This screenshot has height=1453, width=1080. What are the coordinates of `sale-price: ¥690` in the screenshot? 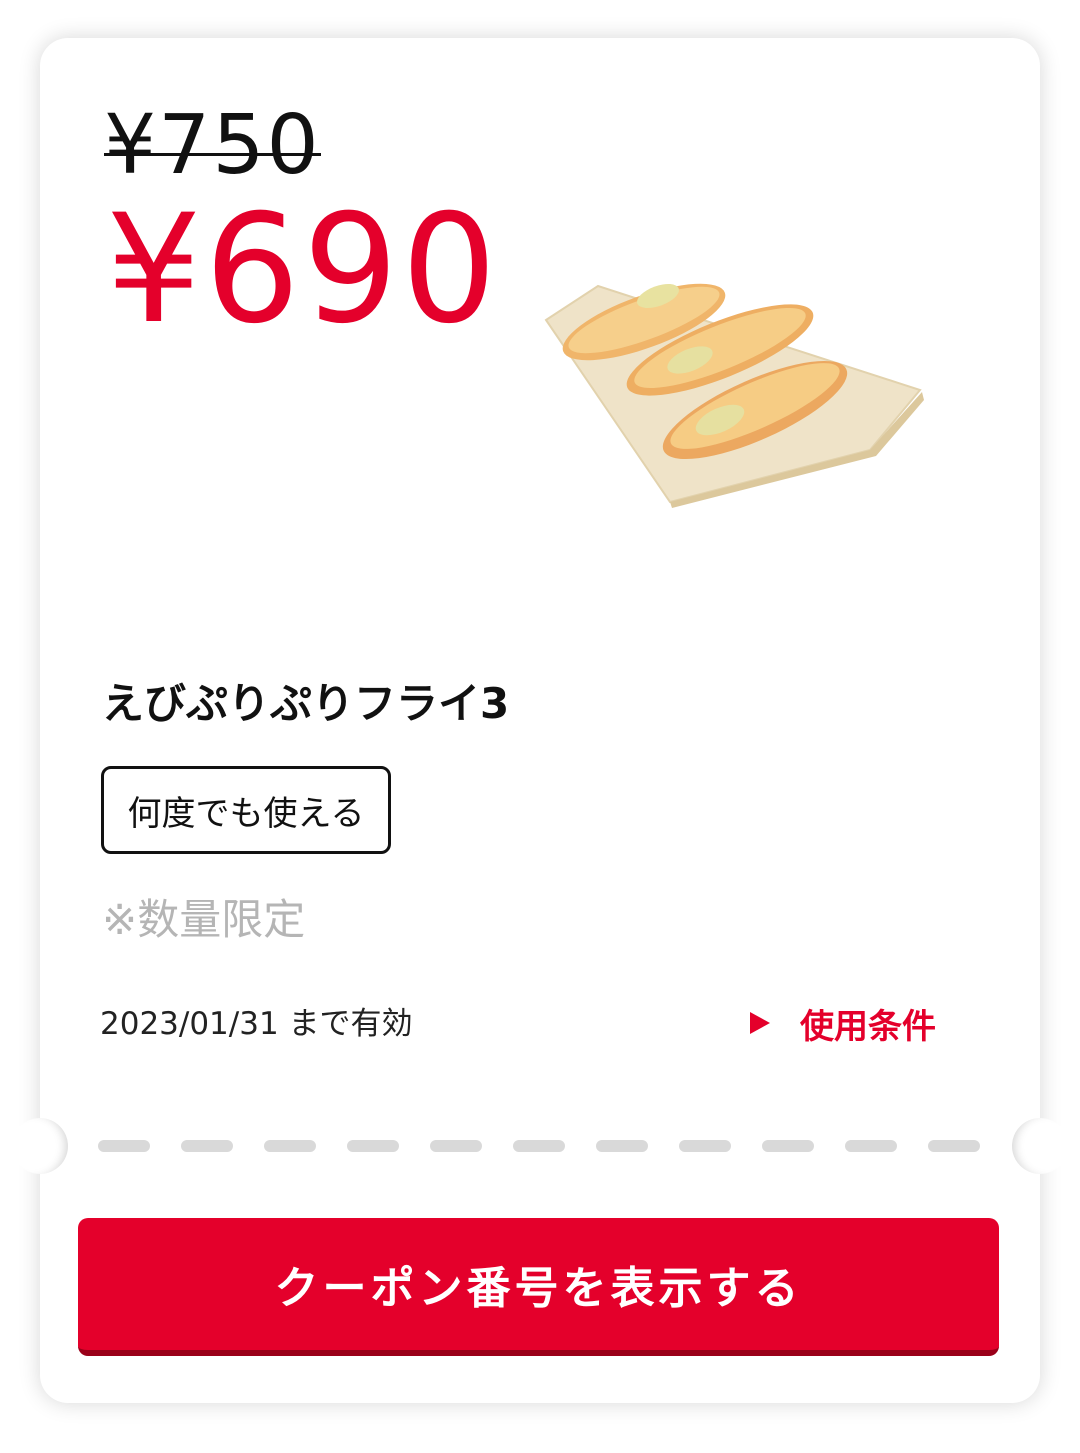 It's located at (303, 270).